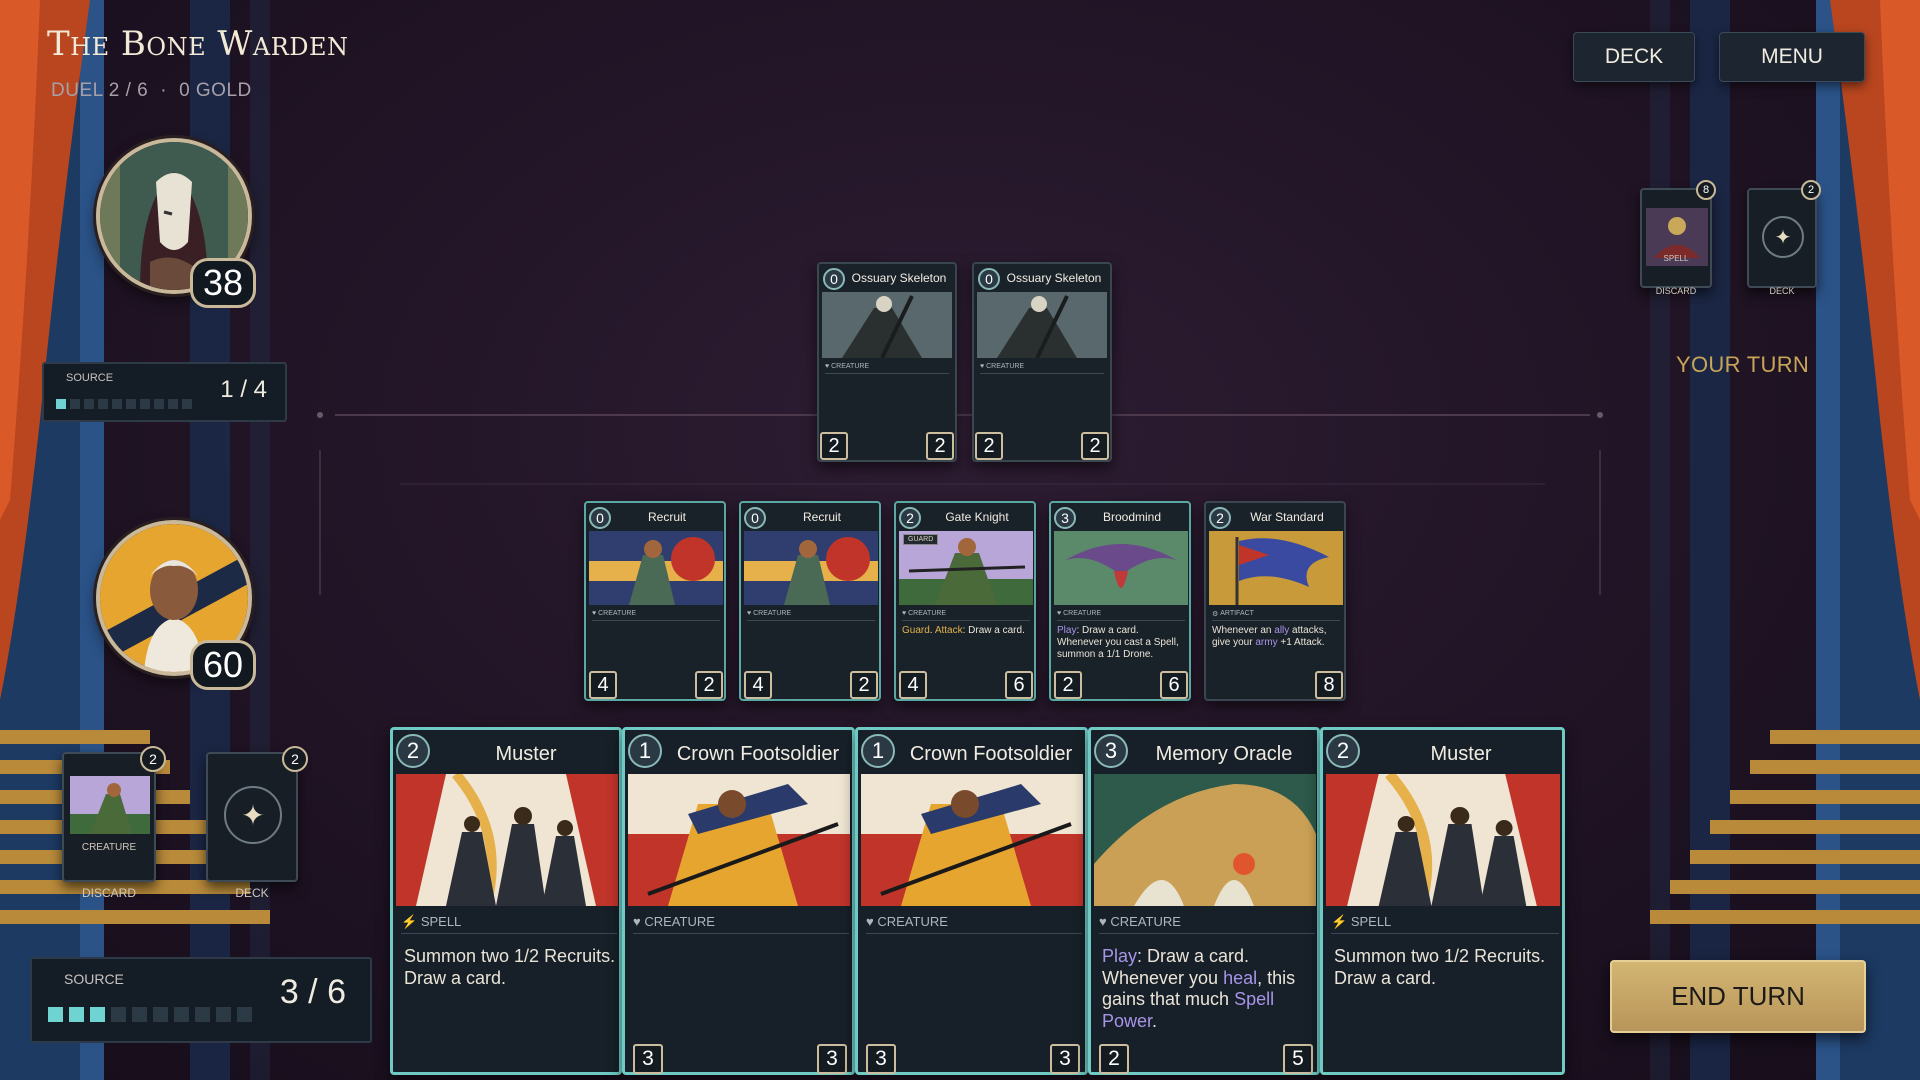  Describe the element at coordinates (114, 814) in the screenshot. I see `player-discard-pile: CREATURE 2` at that location.